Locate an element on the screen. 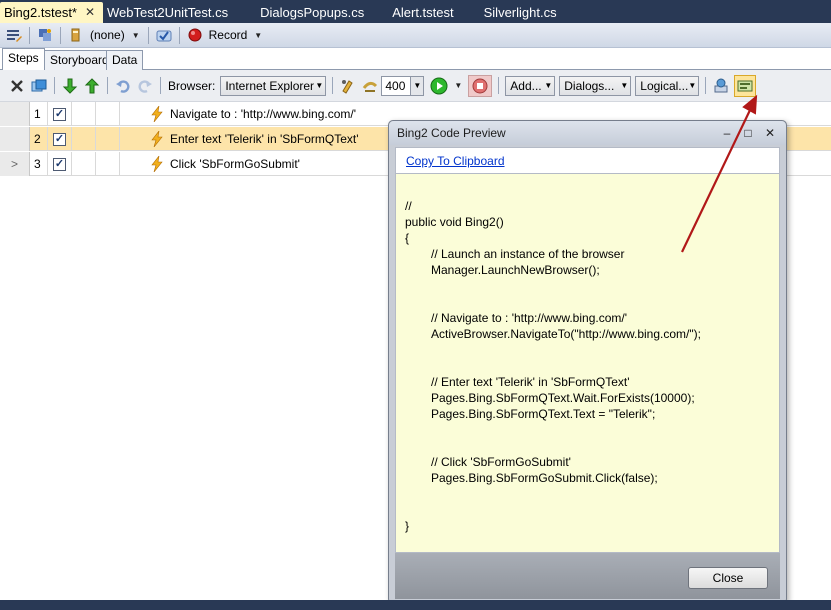  status-bar is located at coordinates (415, 605).